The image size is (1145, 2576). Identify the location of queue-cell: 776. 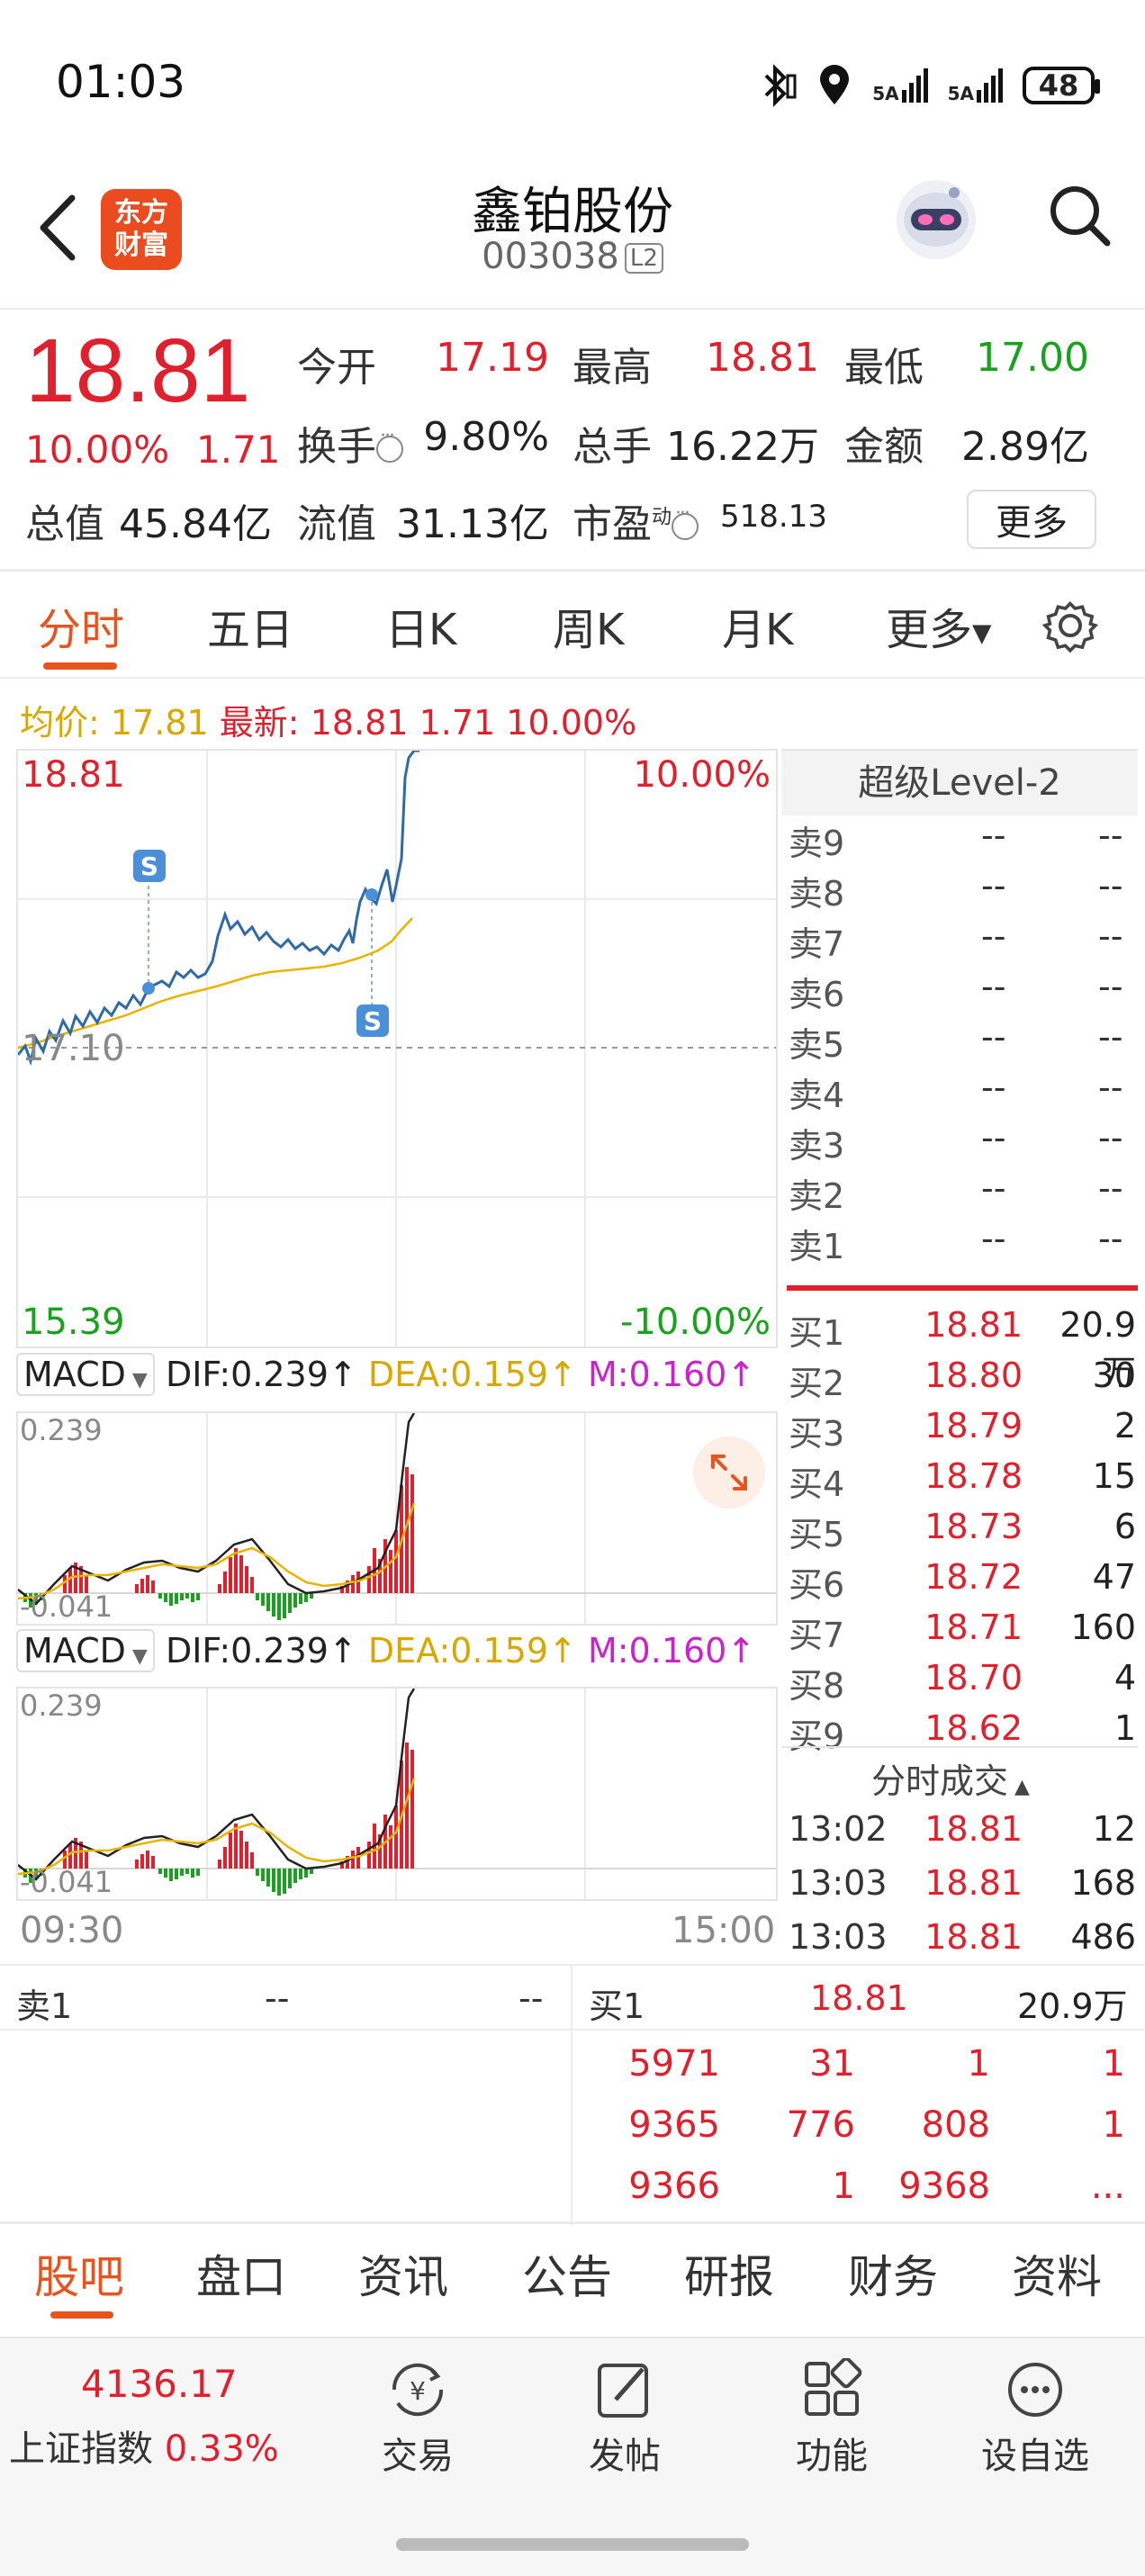
(820, 2125).